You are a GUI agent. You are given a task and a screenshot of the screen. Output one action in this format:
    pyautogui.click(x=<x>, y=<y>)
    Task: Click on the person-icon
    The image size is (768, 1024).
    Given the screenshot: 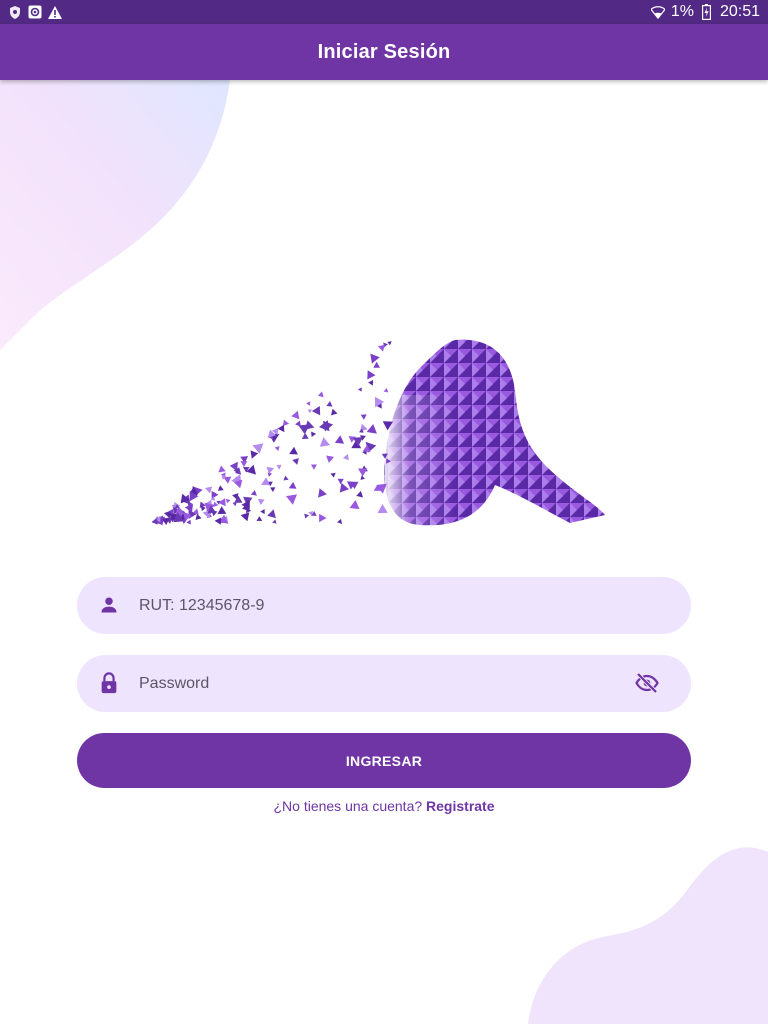 What is the action you would take?
    pyautogui.click(x=109, y=605)
    